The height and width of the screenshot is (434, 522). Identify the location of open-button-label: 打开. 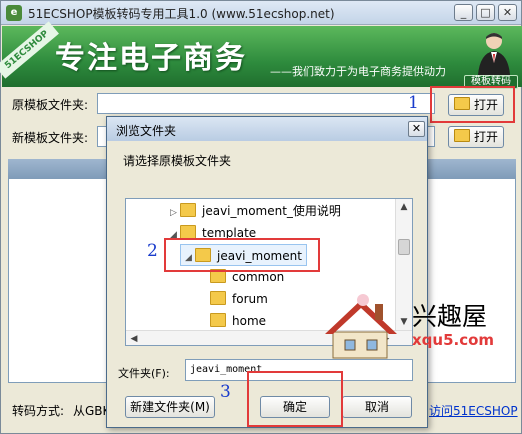
(485, 137).